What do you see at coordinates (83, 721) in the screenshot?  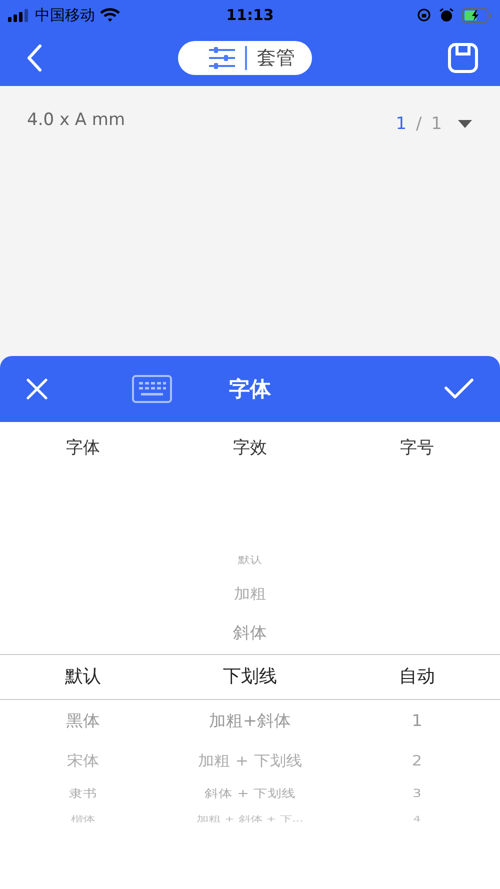 I see `picker-option: 黑体` at bounding box center [83, 721].